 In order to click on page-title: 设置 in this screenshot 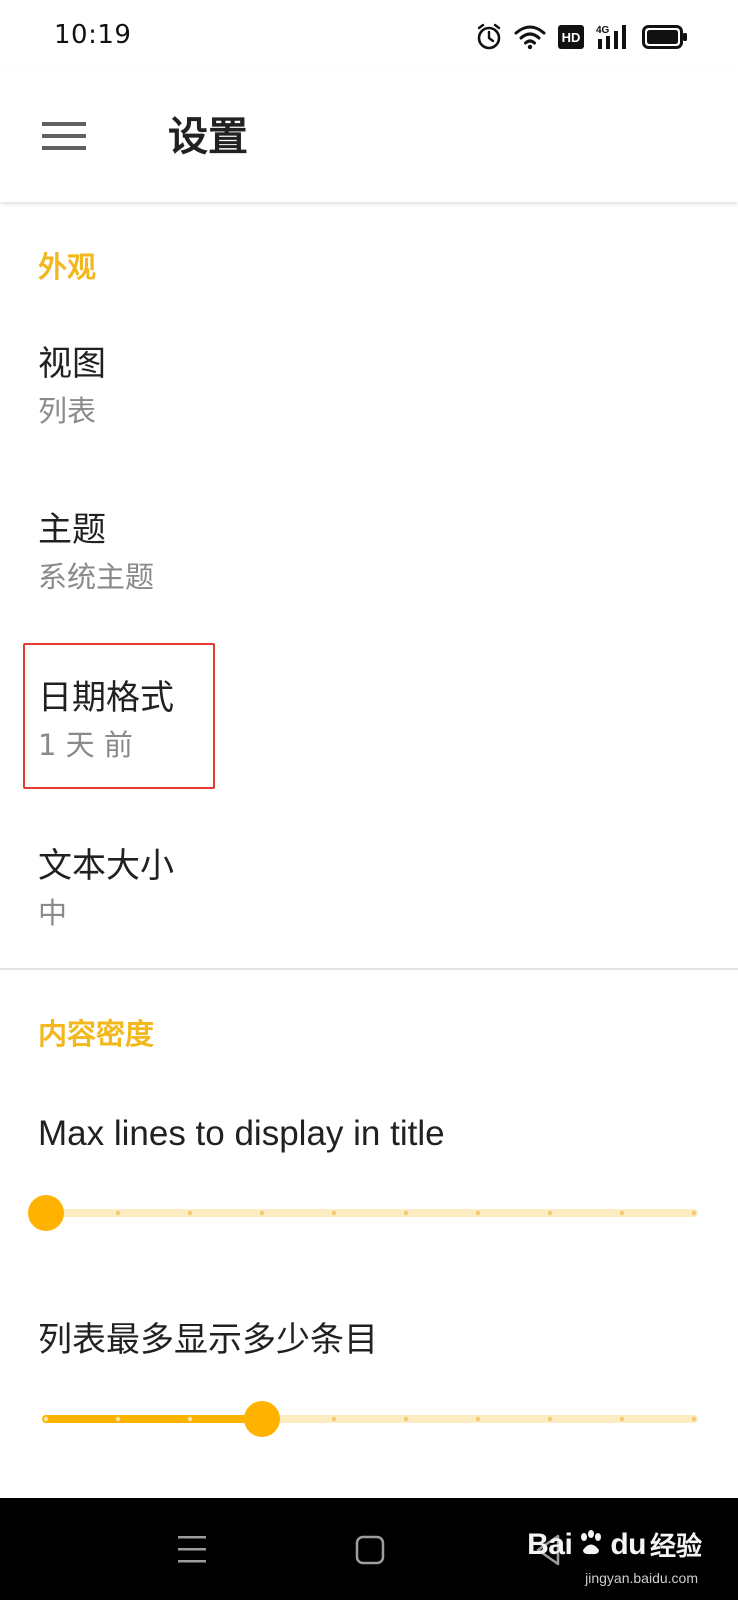, I will do `click(208, 137)`.